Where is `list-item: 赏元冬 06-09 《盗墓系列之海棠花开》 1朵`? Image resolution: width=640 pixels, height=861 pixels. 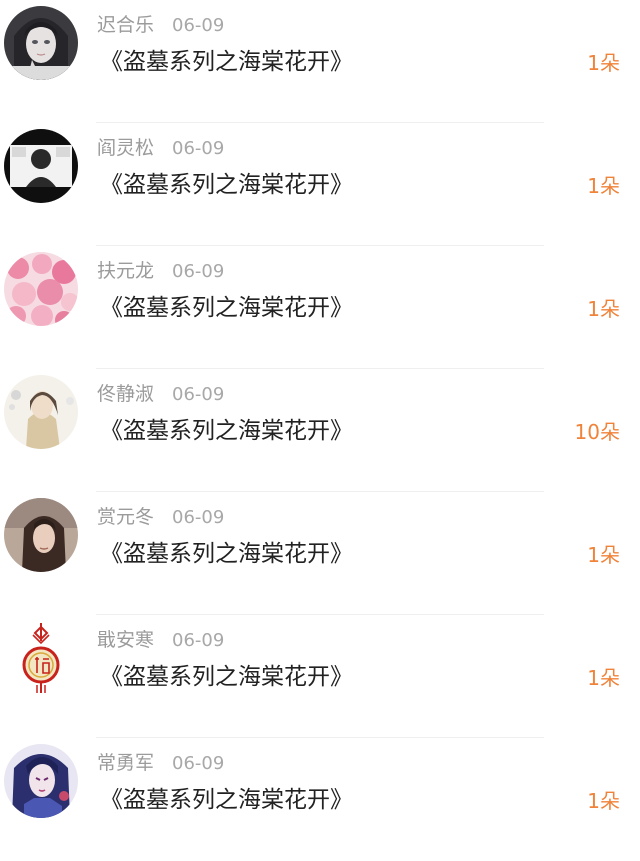
list-item: 赏元冬 06-09 《盗墓系列之海棠花开》 1朵 is located at coordinates (320, 553).